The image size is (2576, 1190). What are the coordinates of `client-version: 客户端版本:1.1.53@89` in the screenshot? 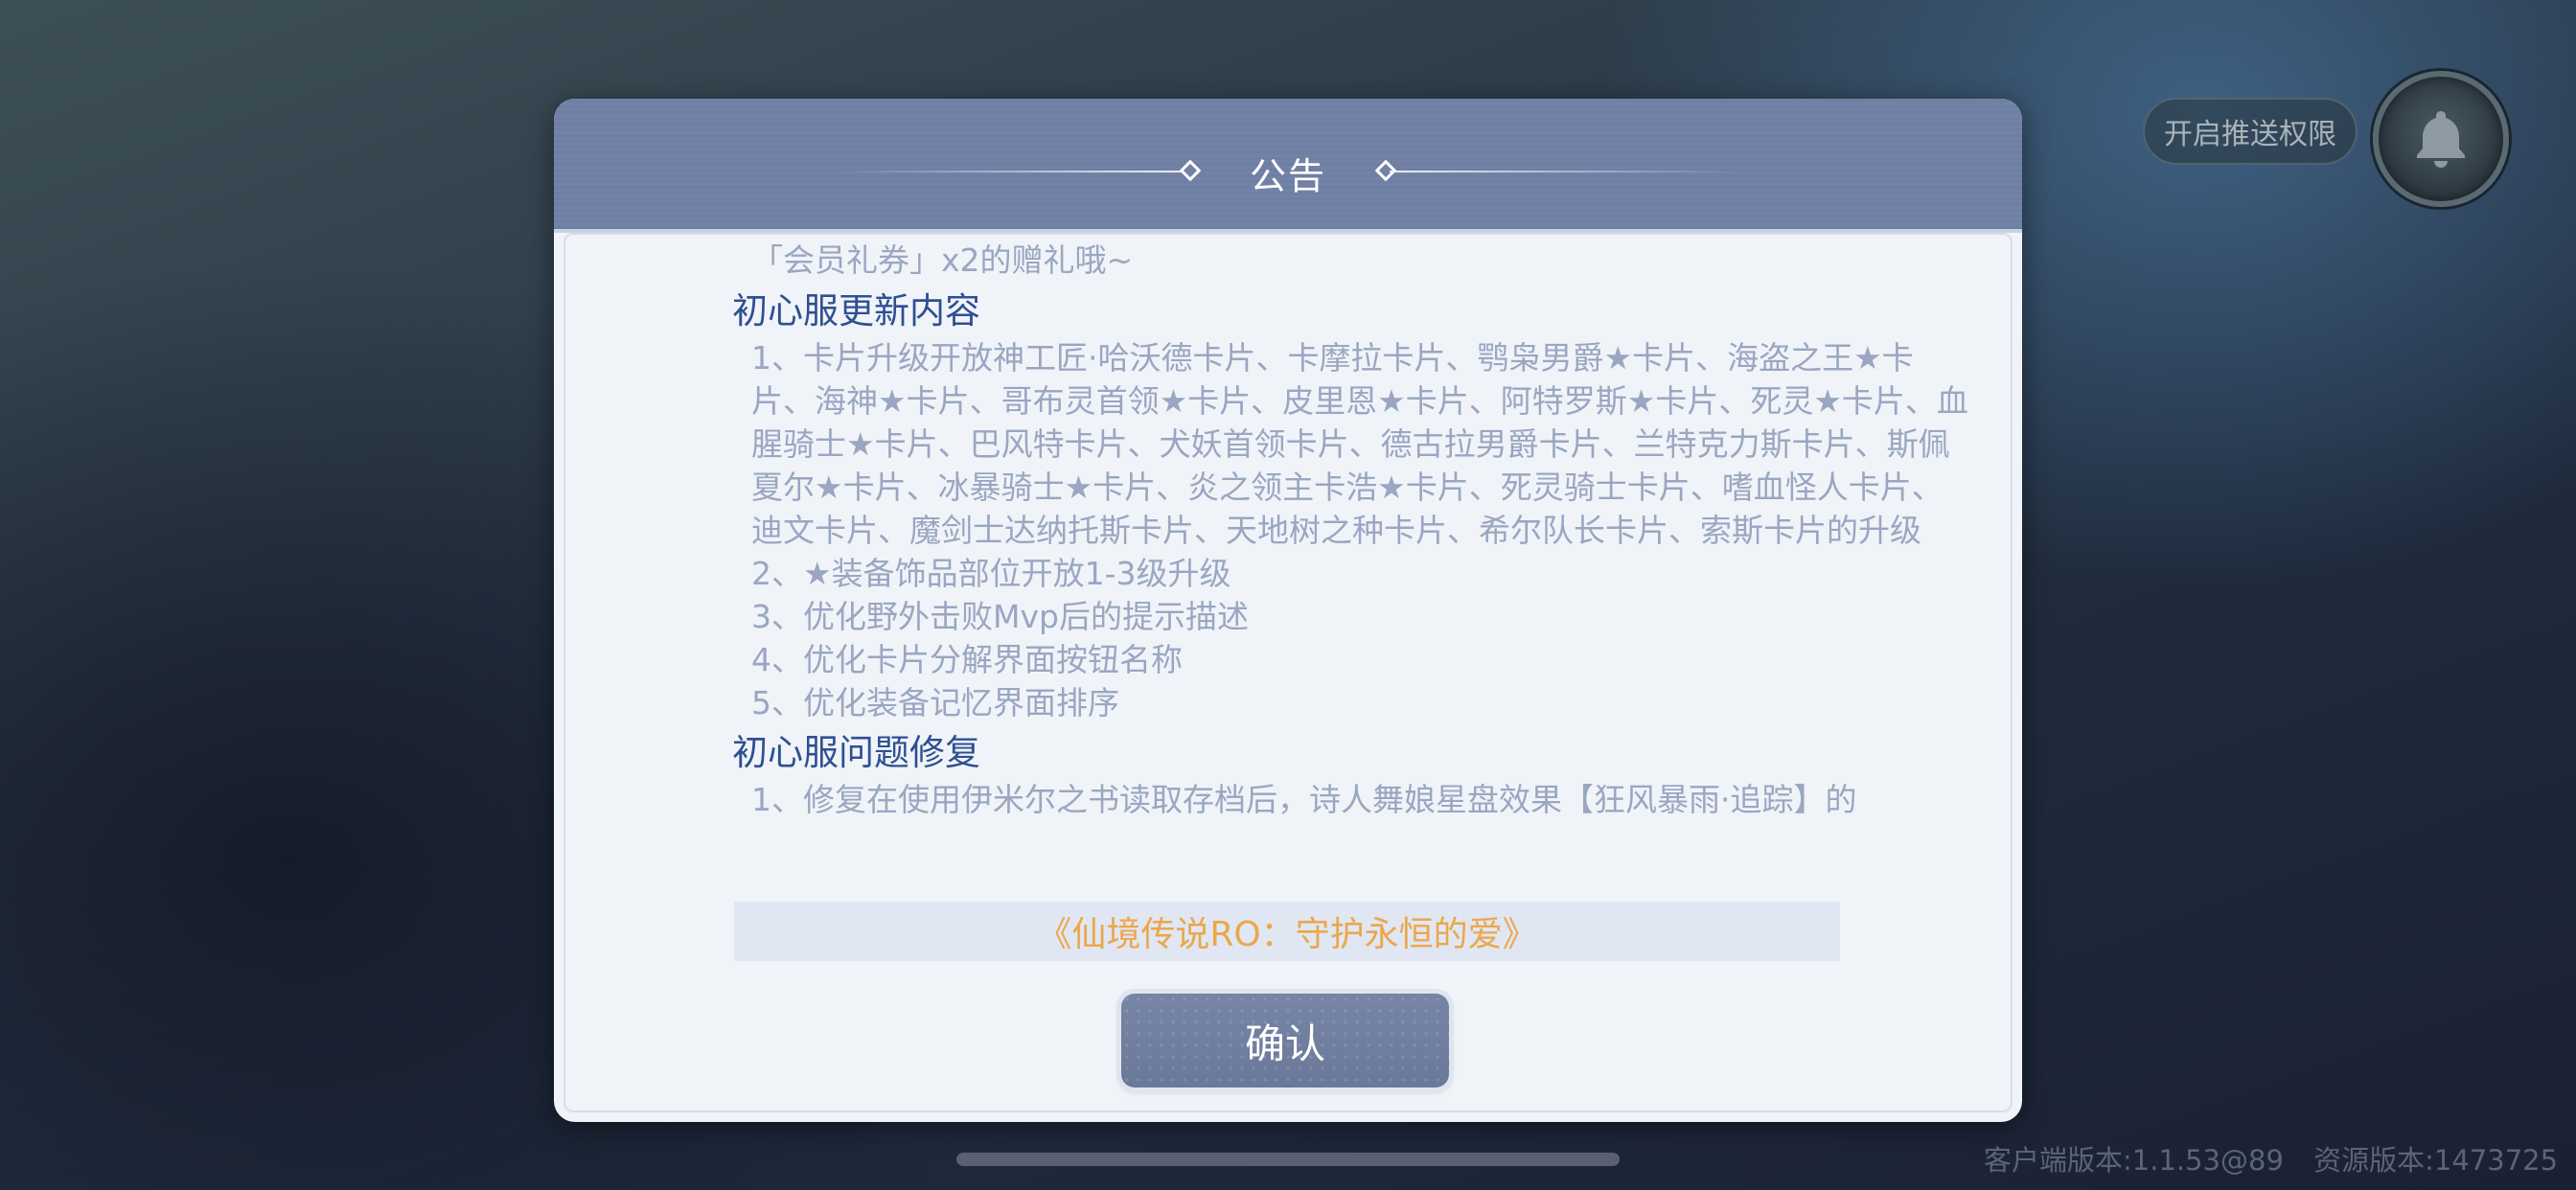 It's located at (2134, 1161).